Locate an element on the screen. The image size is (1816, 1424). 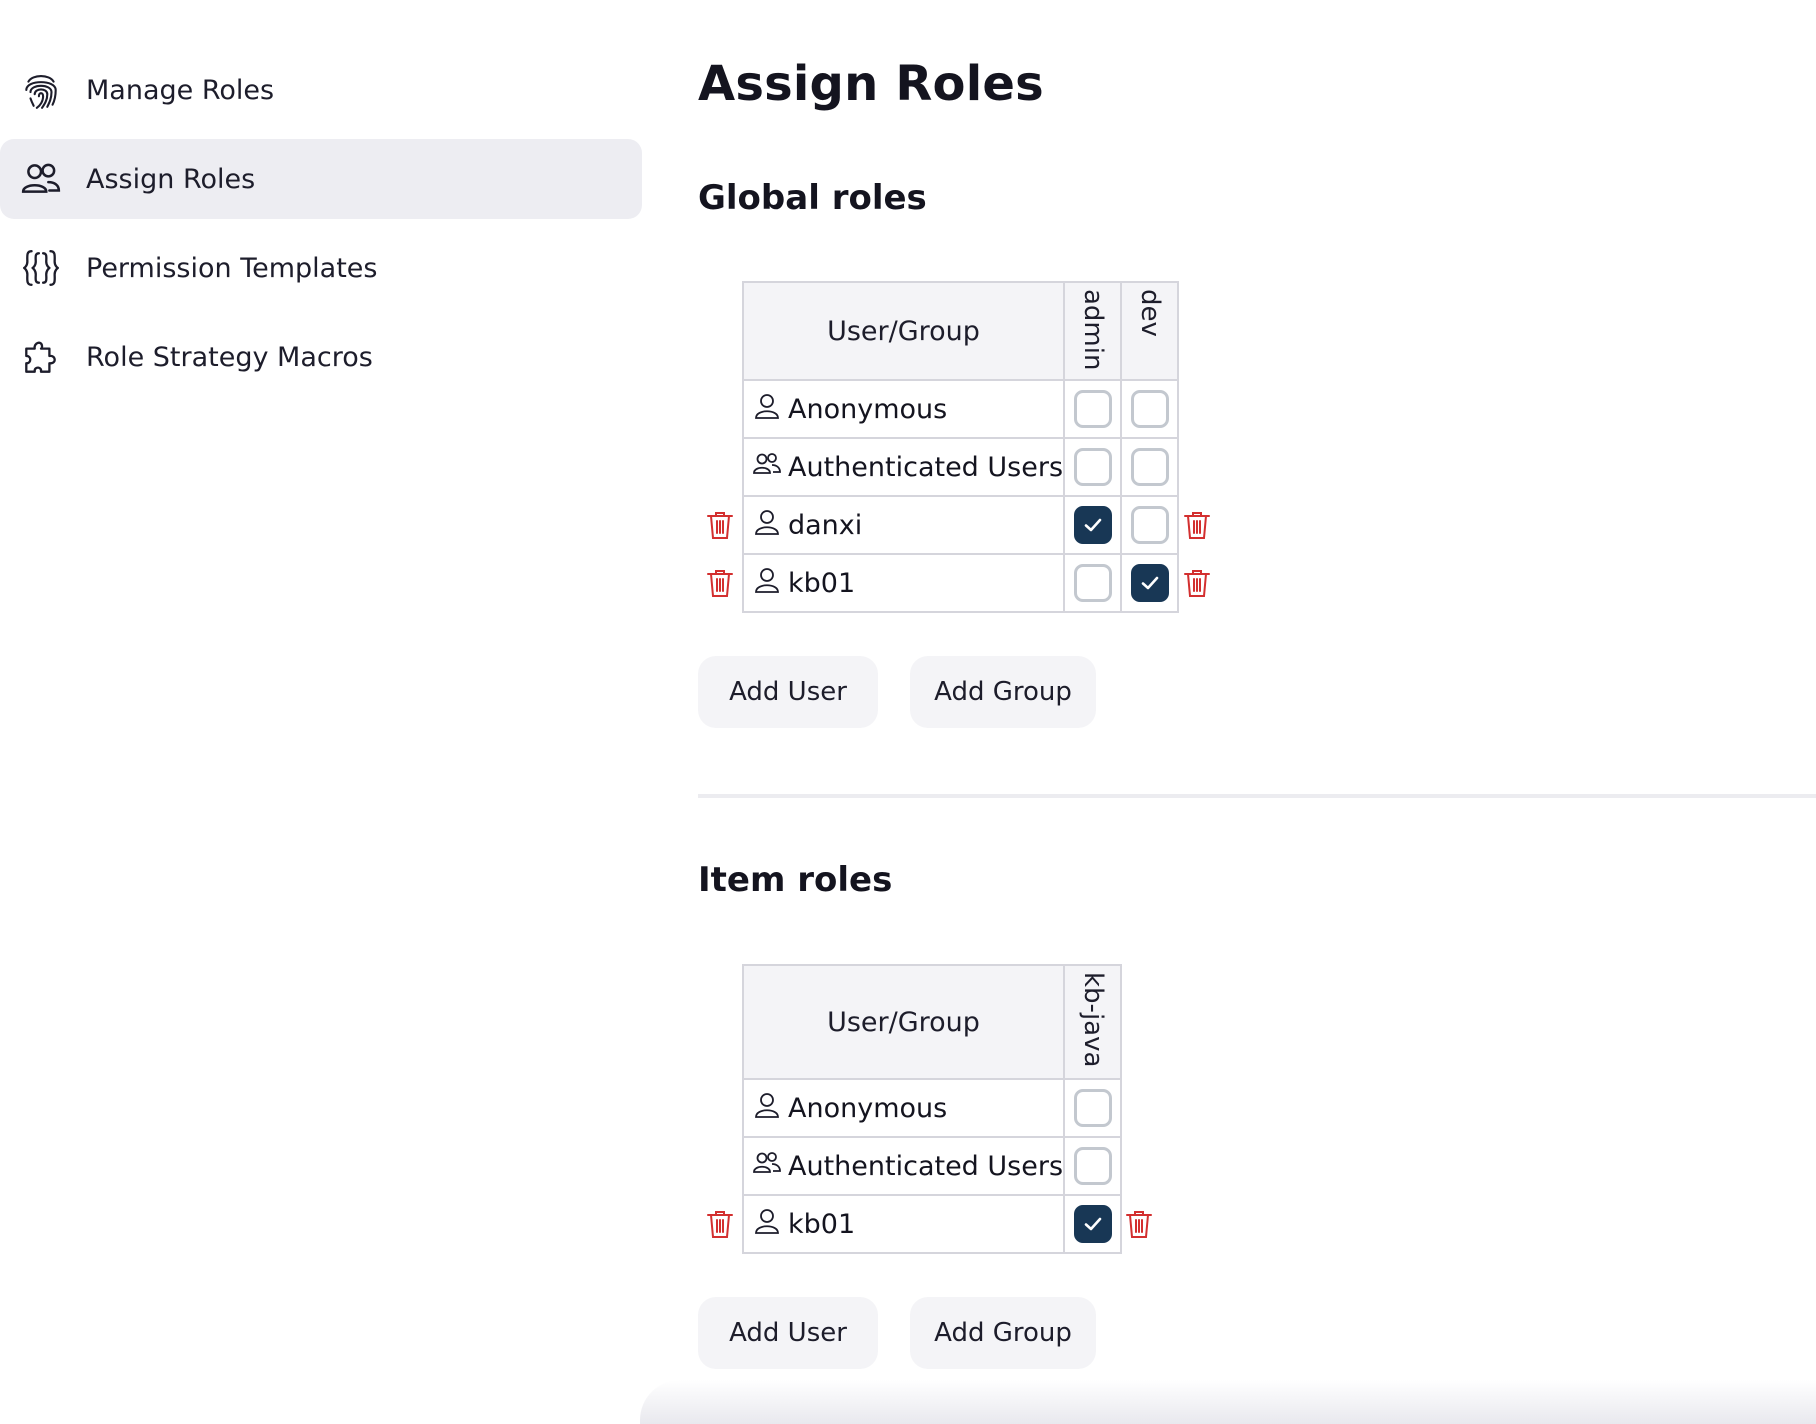
sidebar-item-label: Assign Roles is located at coordinates (171, 179).